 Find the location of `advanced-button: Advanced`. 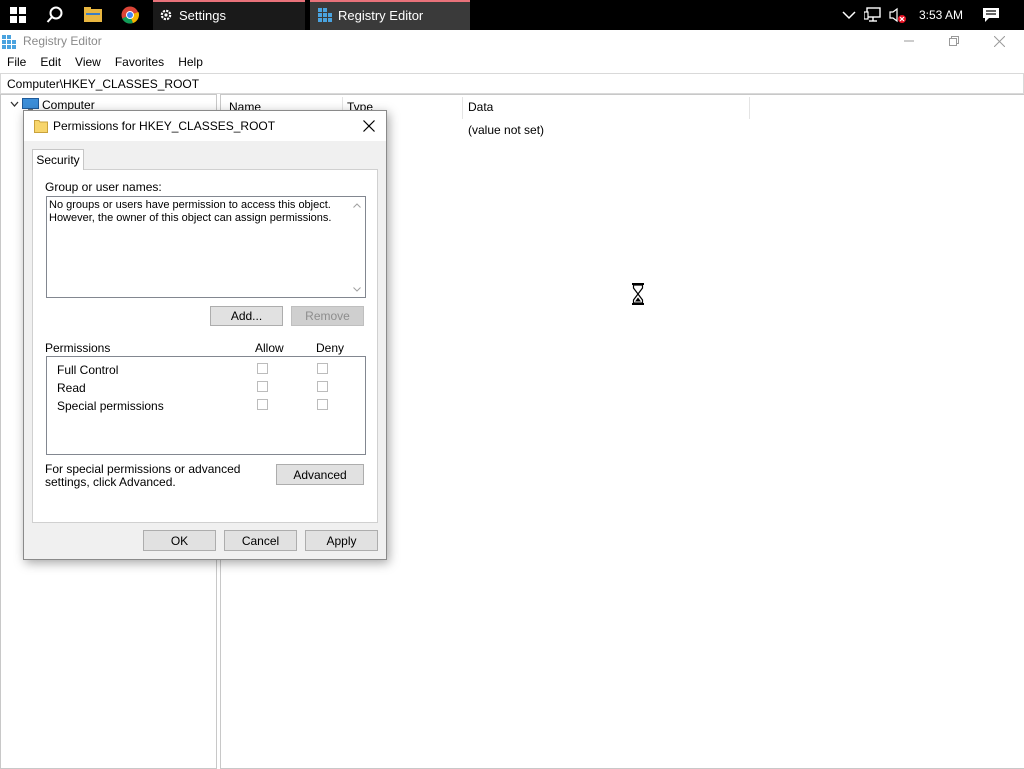

advanced-button: Advanced is located at coordinates (320, 474).